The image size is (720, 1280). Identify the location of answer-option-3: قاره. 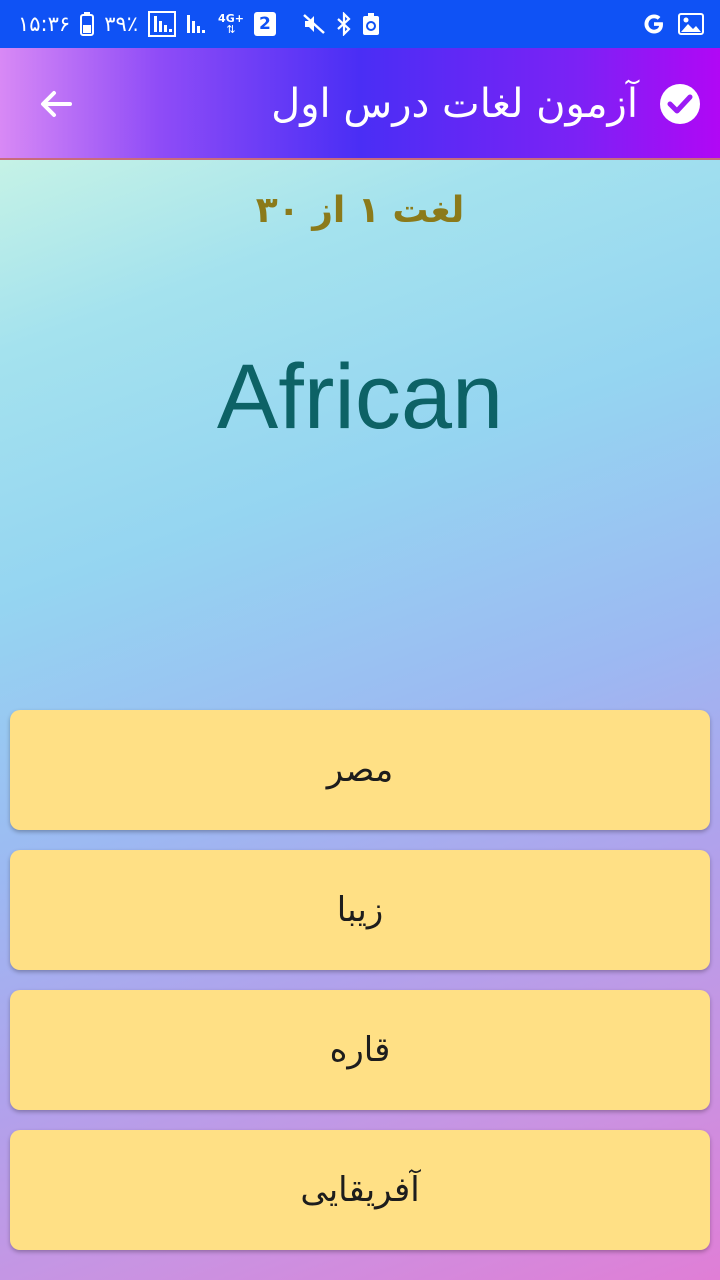
(360, 1050).